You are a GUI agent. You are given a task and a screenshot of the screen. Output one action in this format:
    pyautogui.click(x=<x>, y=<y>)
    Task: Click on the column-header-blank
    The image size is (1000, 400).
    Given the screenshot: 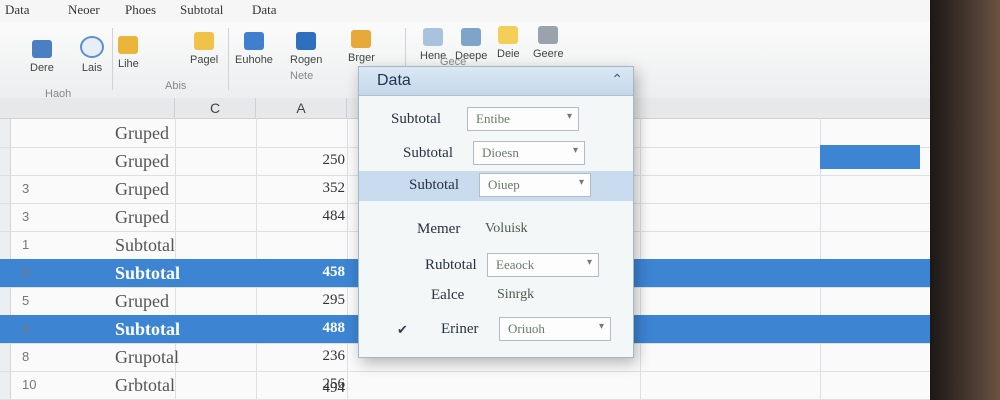 What is the action you would take?
    pyautogui.click(x=87, y=108)
    